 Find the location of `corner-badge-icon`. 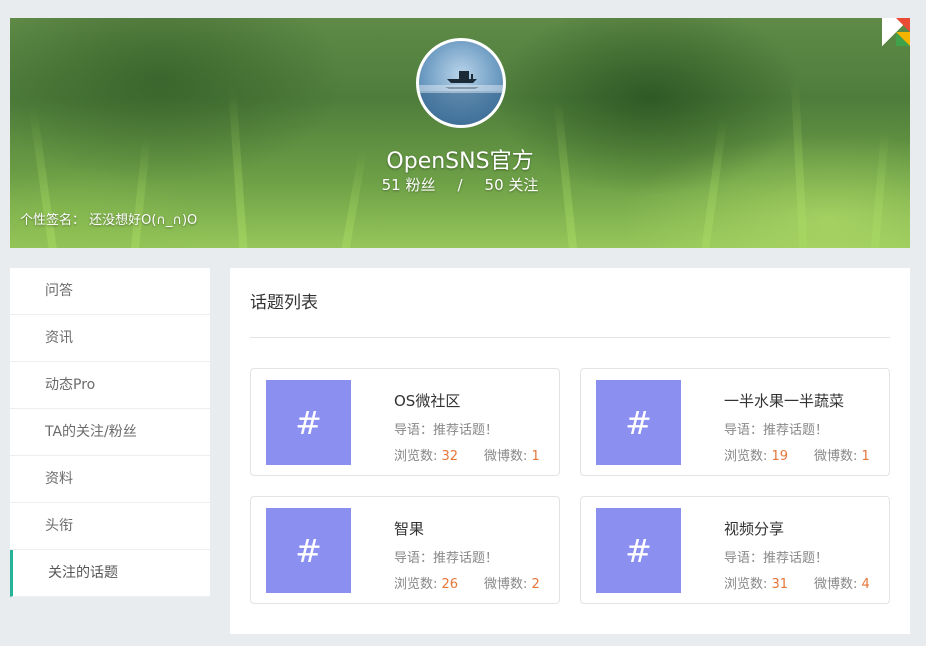

corner-badge-icon is located at coordinates (896, 32).